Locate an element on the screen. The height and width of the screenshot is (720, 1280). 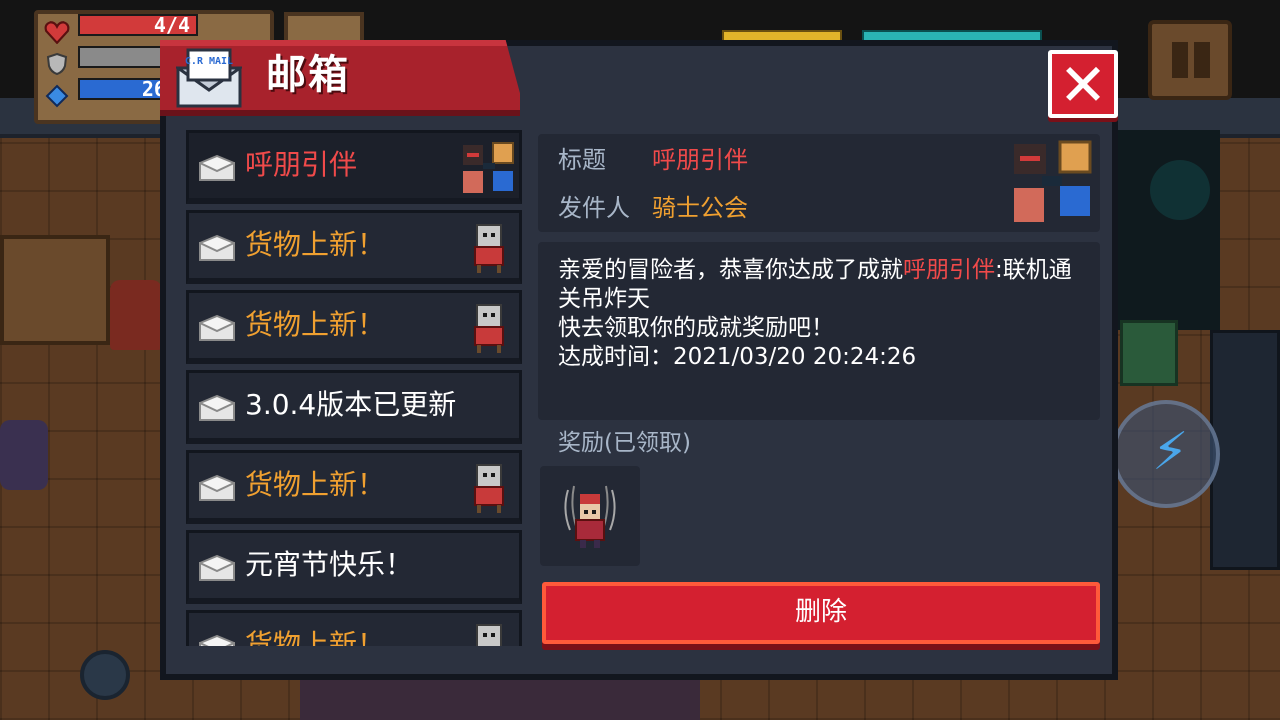
delete-button: 删除 is located at coordinates (821, 613).